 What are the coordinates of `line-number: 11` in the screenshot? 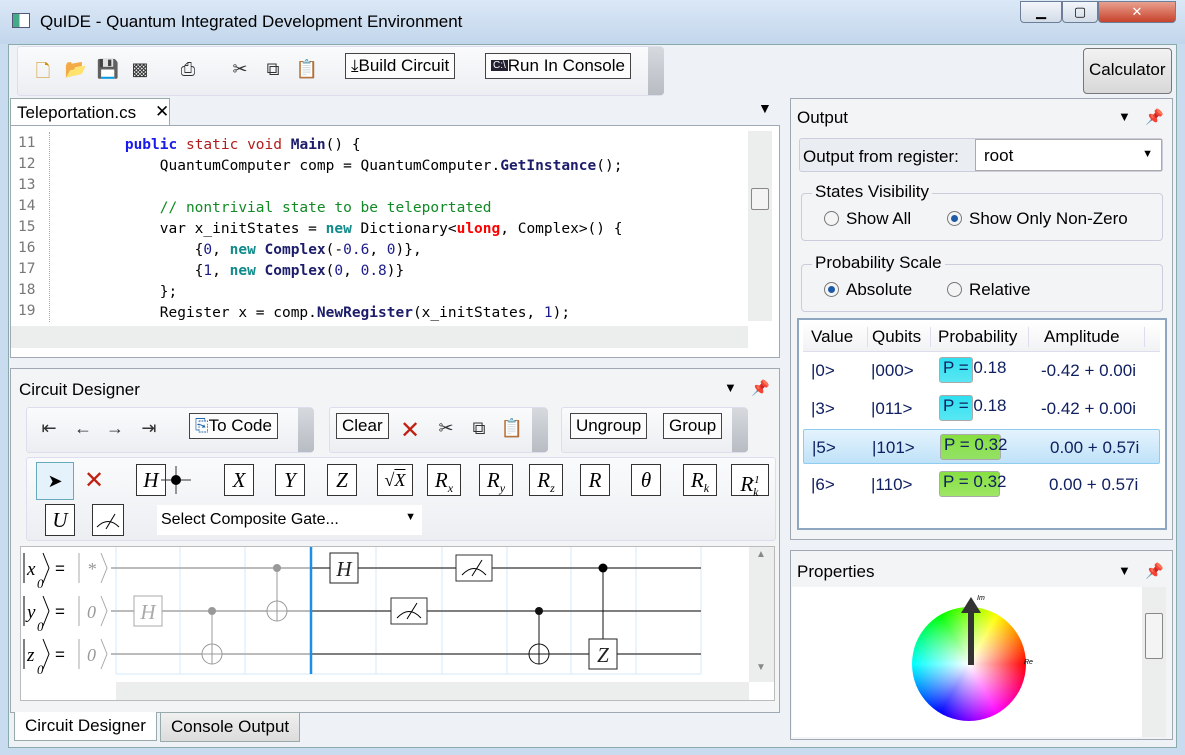 It's located at (27, 143).